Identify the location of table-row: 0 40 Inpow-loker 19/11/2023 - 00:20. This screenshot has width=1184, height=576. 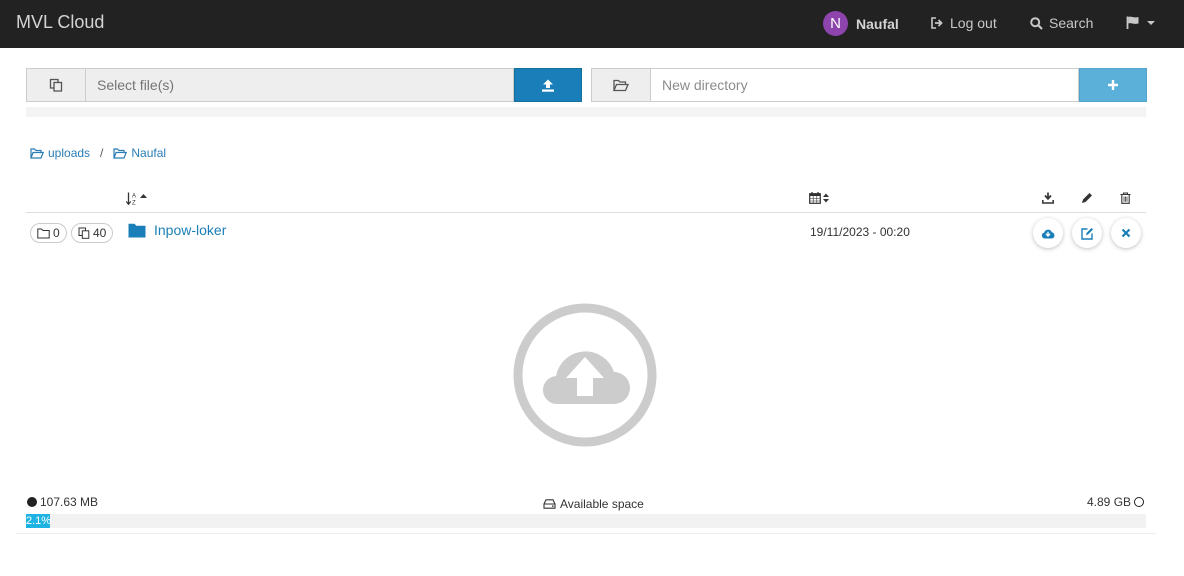
(586, 233).